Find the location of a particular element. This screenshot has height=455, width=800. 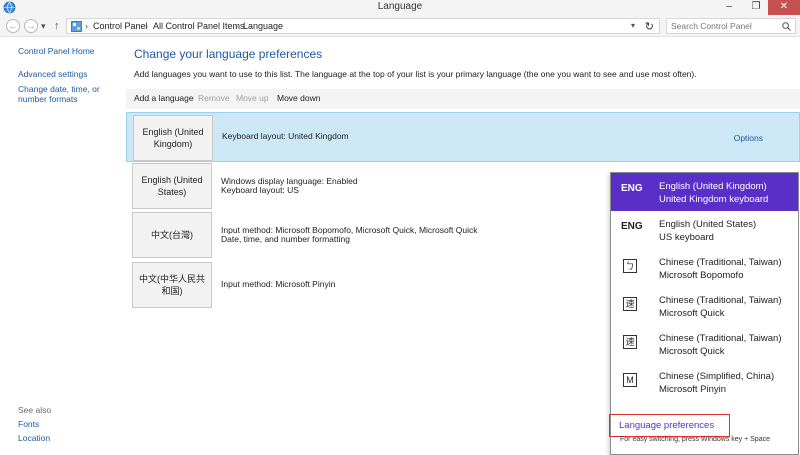

language-preferences-highlight: Language preferences is located at coordinates (669, 425).